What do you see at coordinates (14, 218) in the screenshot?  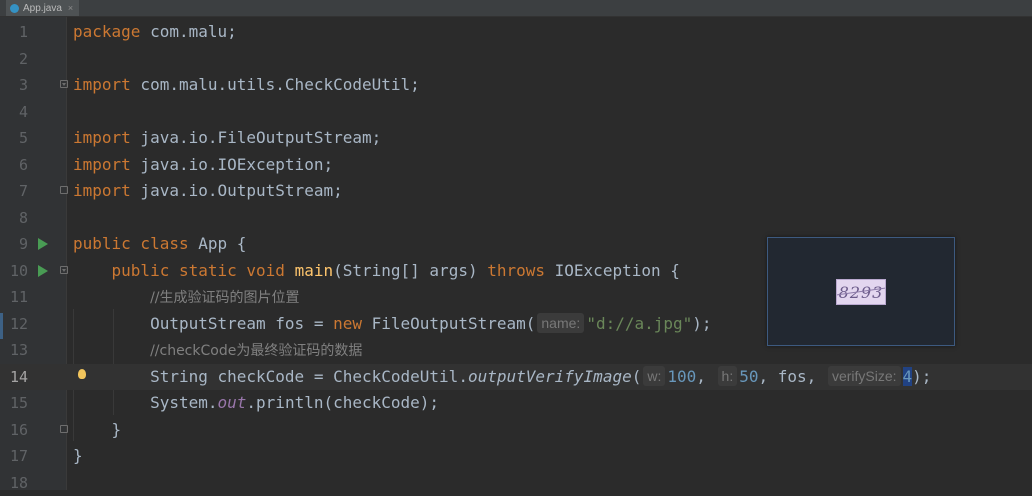 I see `line-number: 8` at bounding box center [14, 218].